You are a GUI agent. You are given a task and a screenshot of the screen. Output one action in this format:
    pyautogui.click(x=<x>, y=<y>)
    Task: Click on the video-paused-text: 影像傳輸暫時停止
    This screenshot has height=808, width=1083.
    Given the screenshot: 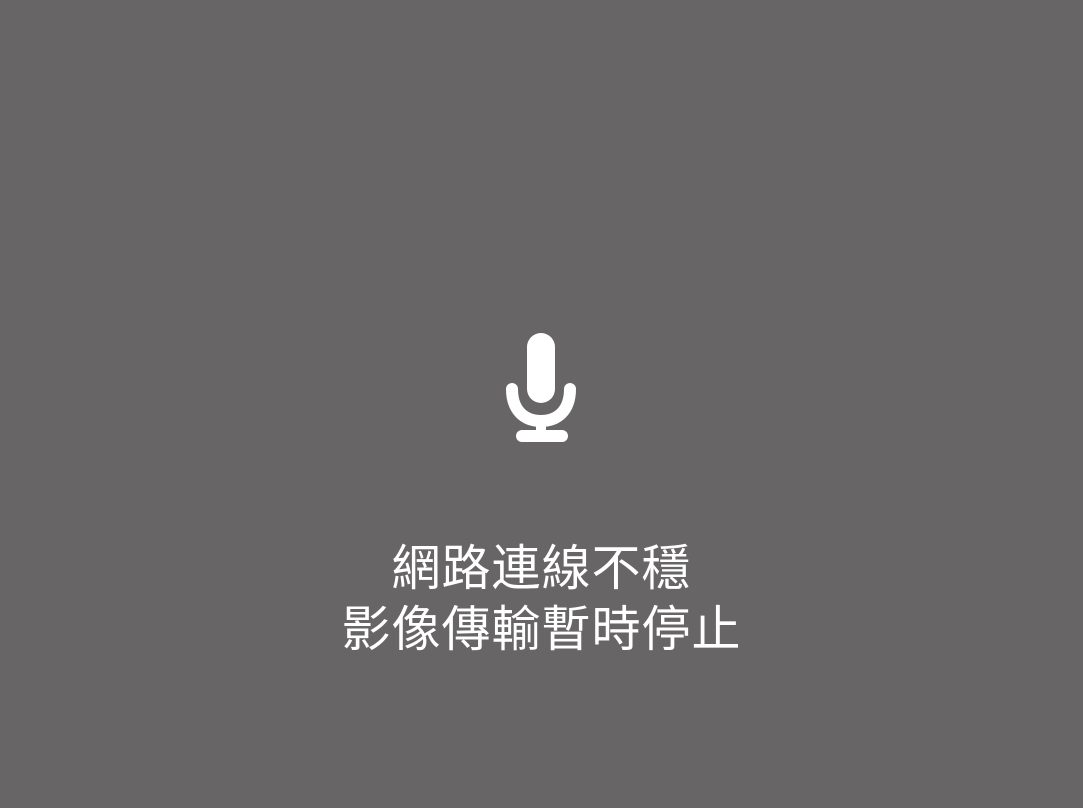 What is the action you would take?
    pyautogui.click(x=541, y=629)
    